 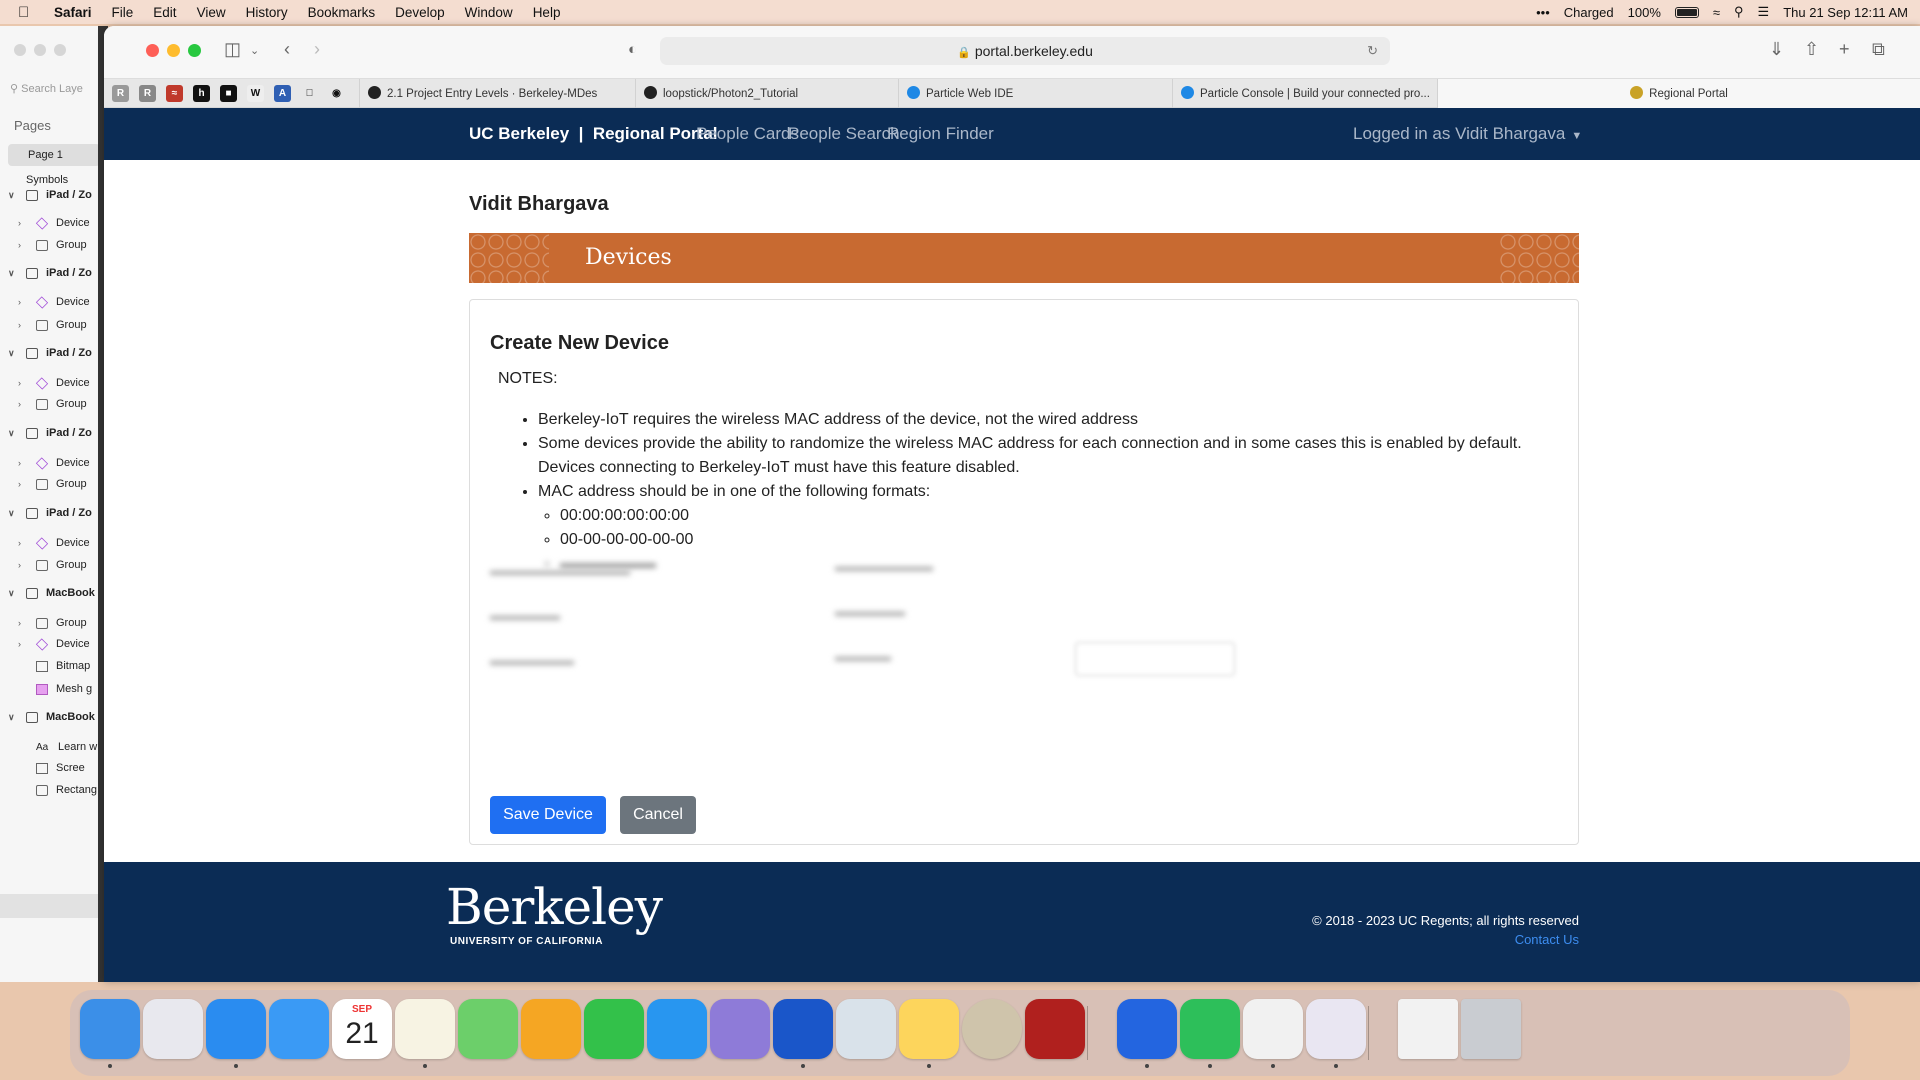 What do you see at coordinates (658, 815) in the screenshot?
I see `cancel-button: Cancel` at bounding box center [658, 815].